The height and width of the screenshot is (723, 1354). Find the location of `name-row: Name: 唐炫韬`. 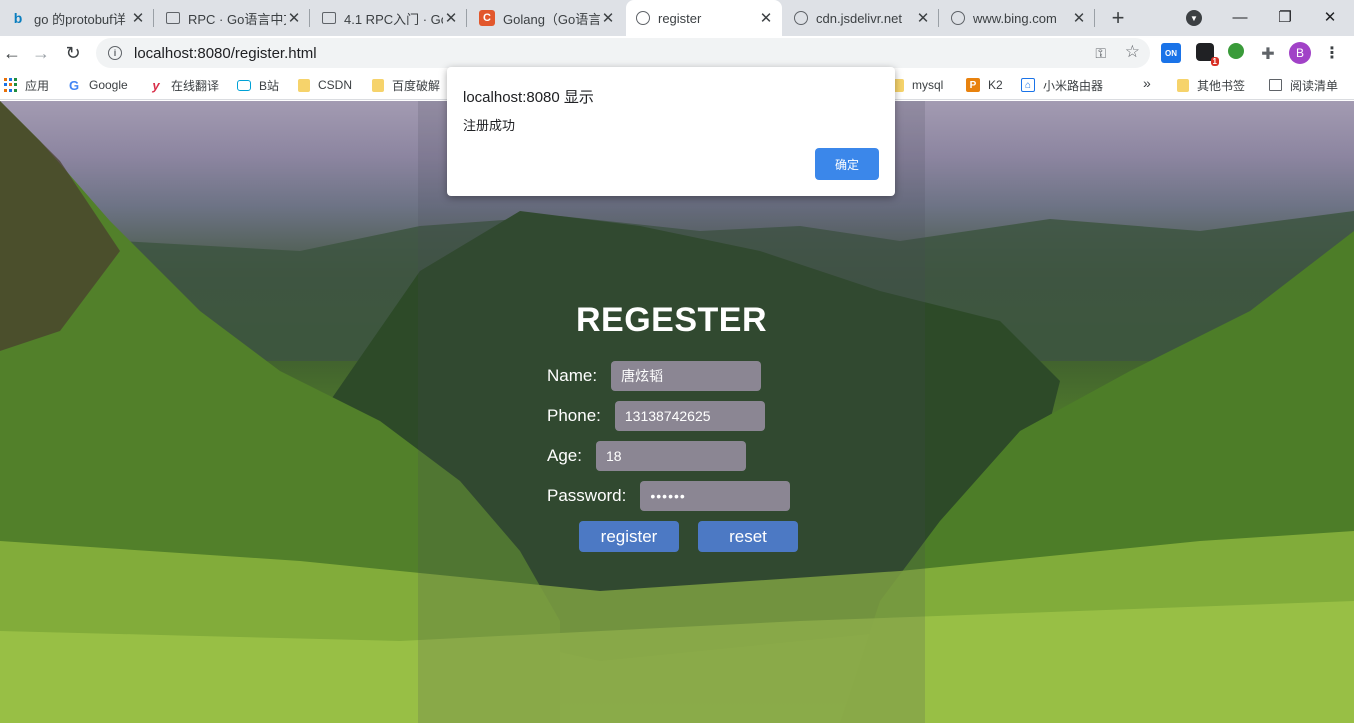

name-row: Name: 唐炫韬 is located at coordinates (654, 376).